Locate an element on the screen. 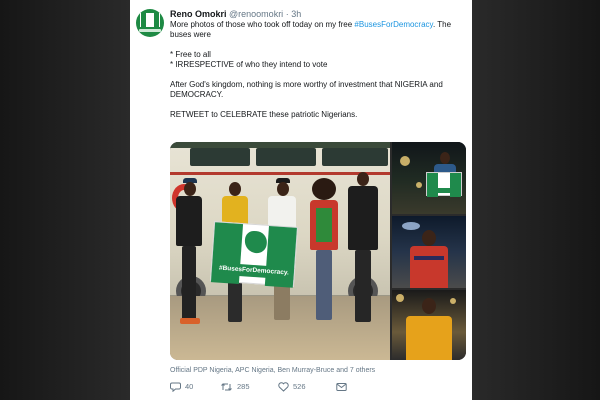  like-count: 526 is located at coordinates (299, 386).